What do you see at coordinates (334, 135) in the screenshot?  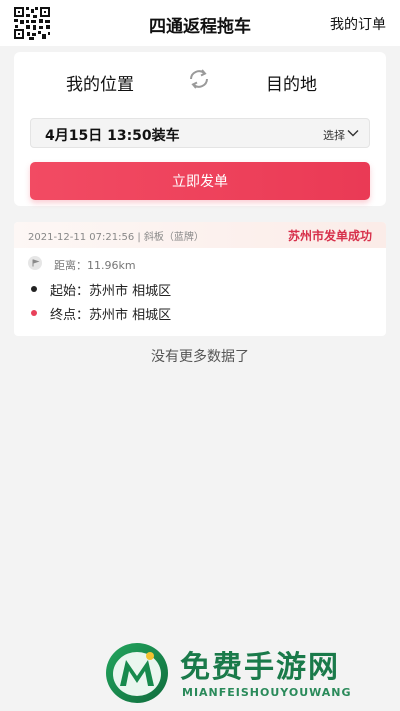 I see `select-label: 选择` at bounding box center [334, 135].